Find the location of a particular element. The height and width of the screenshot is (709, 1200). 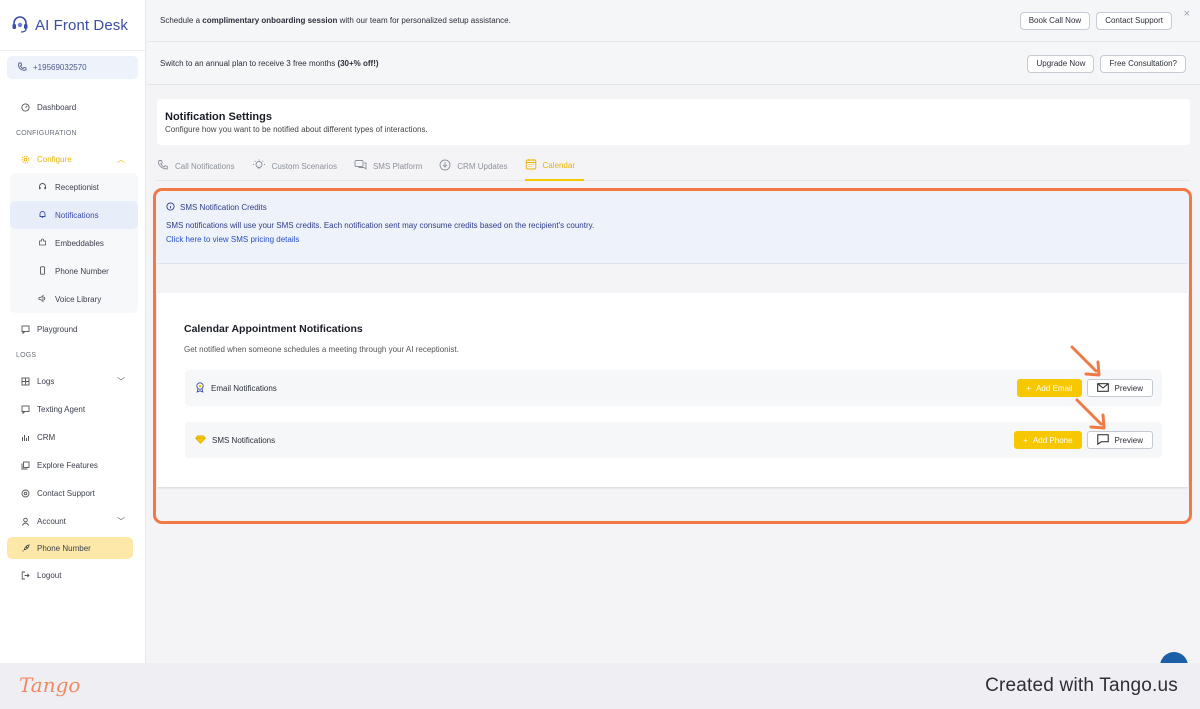

grid-icon is located at coordinates (25, 381).